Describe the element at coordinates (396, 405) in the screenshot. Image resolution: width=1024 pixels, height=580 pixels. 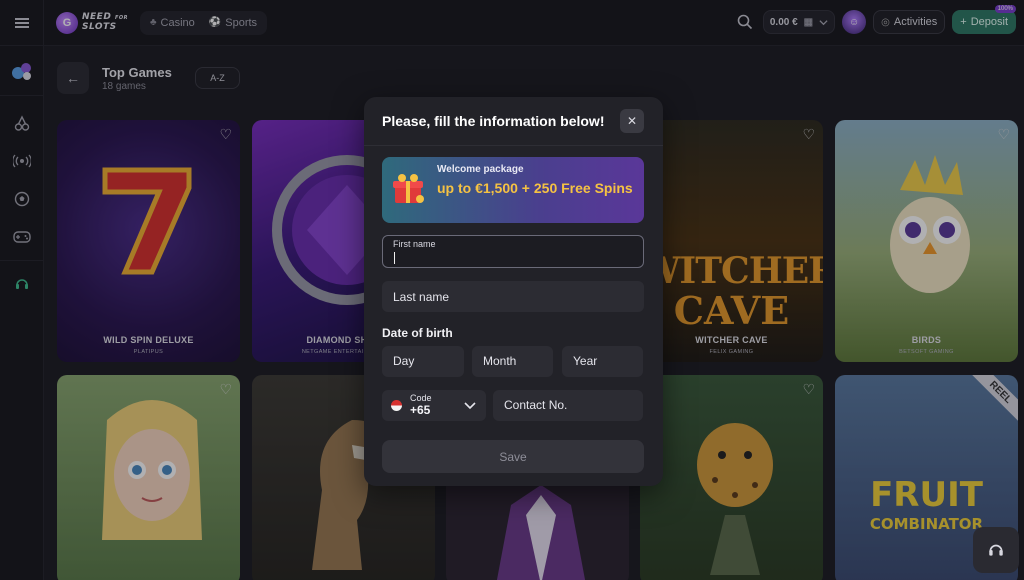
I see `singapore-flag-icon` at that location.